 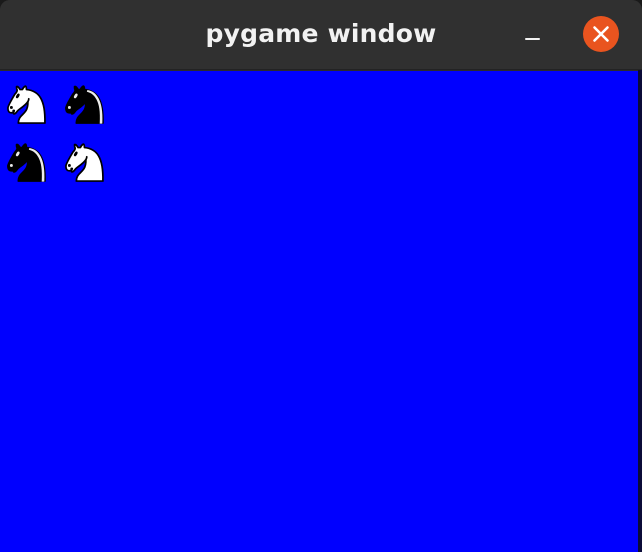 I want to click on minimize-icon, so click(x=532, y=39).